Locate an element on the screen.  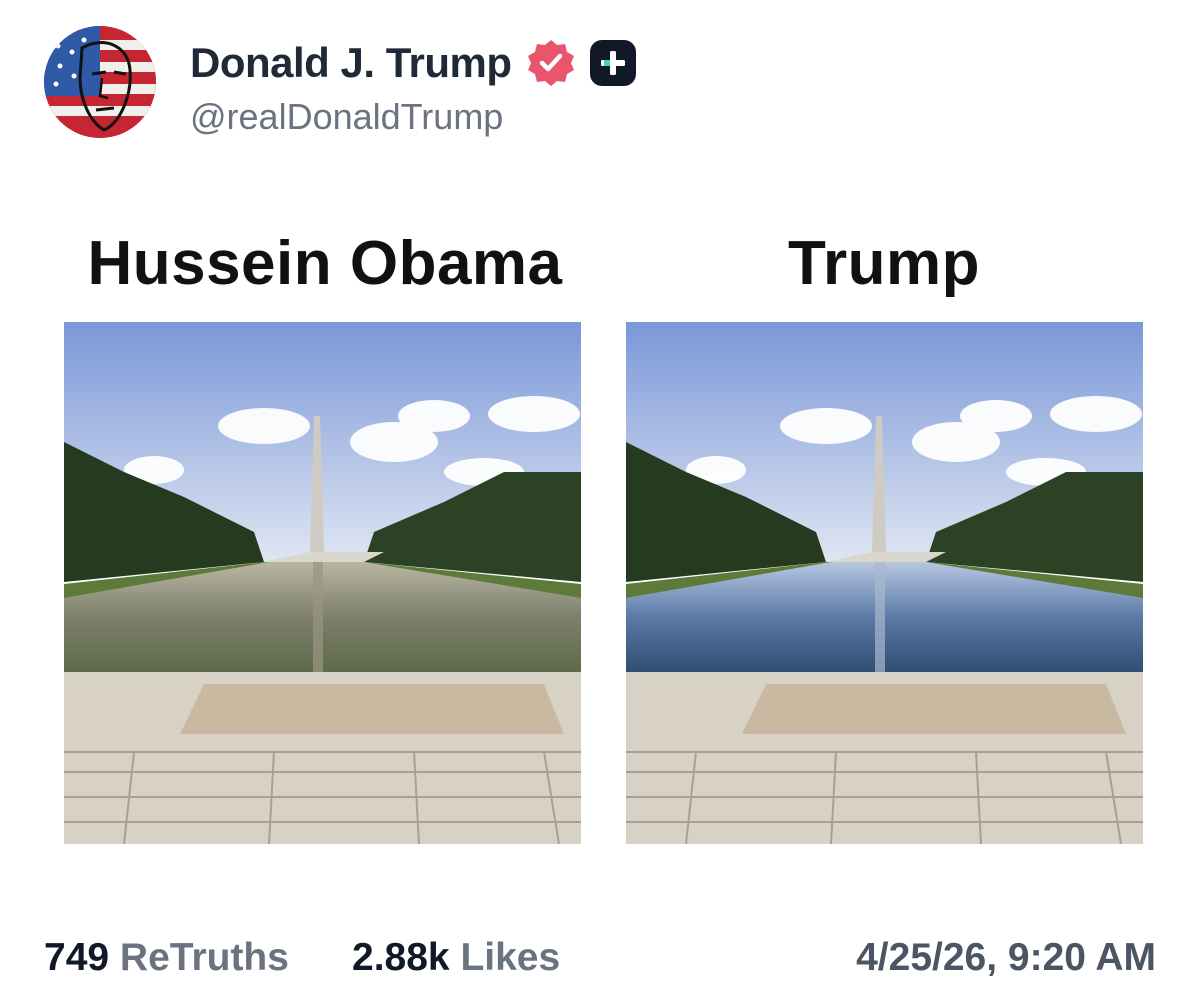
post-header: Donald J. Trump @realDonaldTrump is located at coordinates (594, 82).